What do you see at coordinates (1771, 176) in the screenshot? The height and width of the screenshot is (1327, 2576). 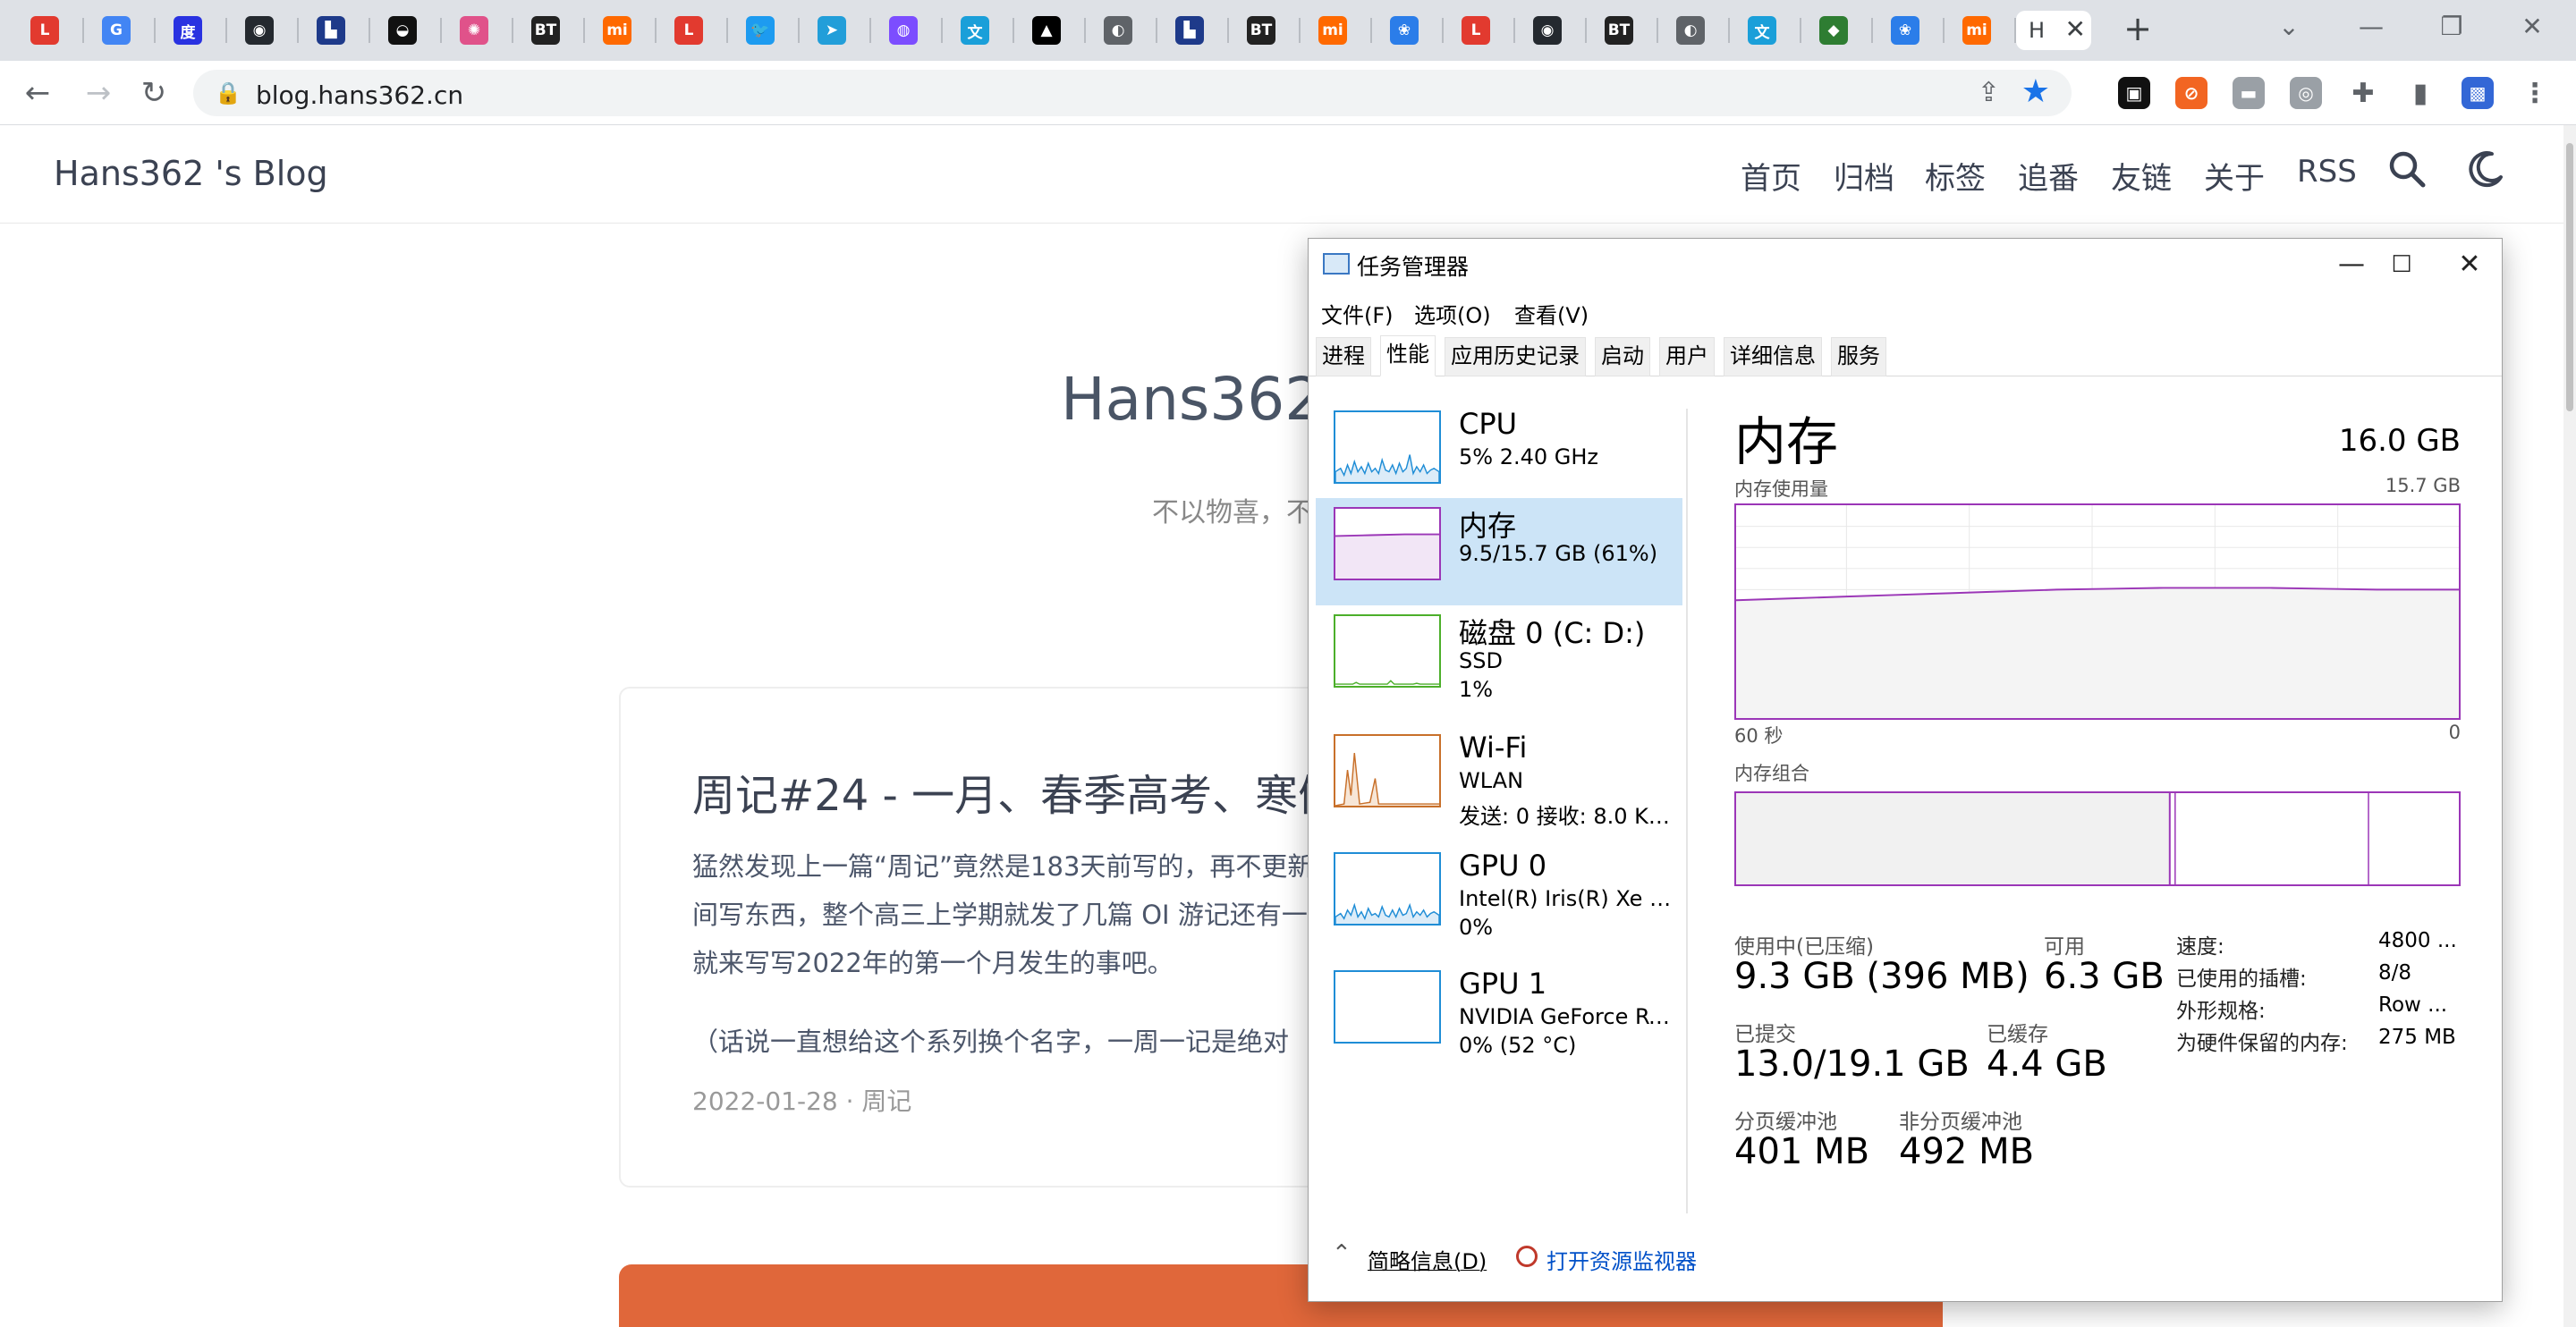 I see `nav-home: 首页` at bounding box center [1771, 176].